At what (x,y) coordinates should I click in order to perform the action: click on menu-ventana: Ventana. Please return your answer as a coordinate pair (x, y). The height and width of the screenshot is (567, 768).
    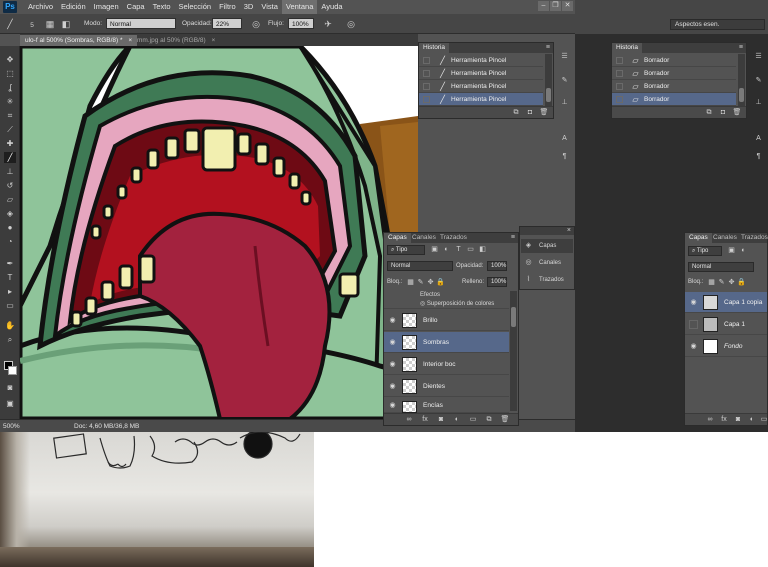
    Looking at the image, I should click on (299, 7).